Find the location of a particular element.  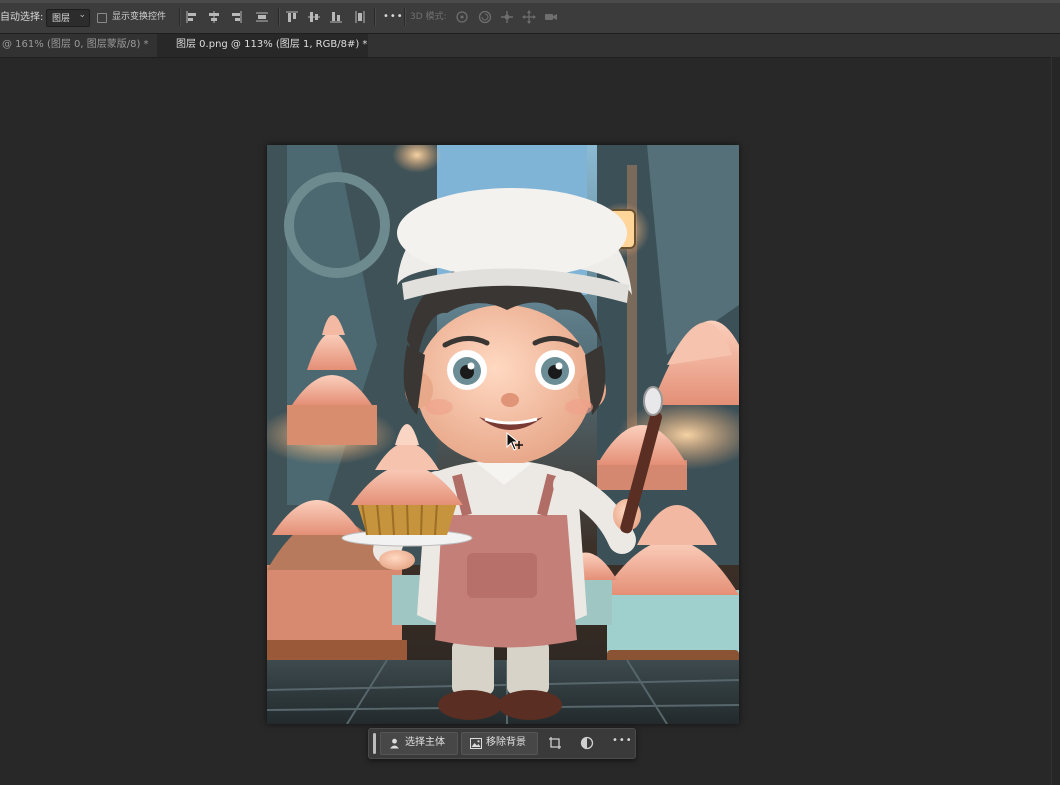

top-highlight is located at coordinates (530, 1).